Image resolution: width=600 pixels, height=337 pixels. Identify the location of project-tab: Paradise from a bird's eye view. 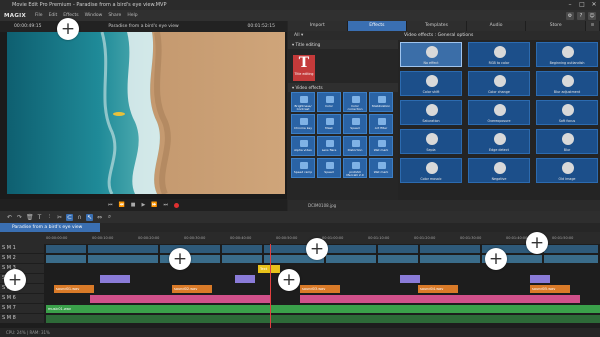
(50, 227).